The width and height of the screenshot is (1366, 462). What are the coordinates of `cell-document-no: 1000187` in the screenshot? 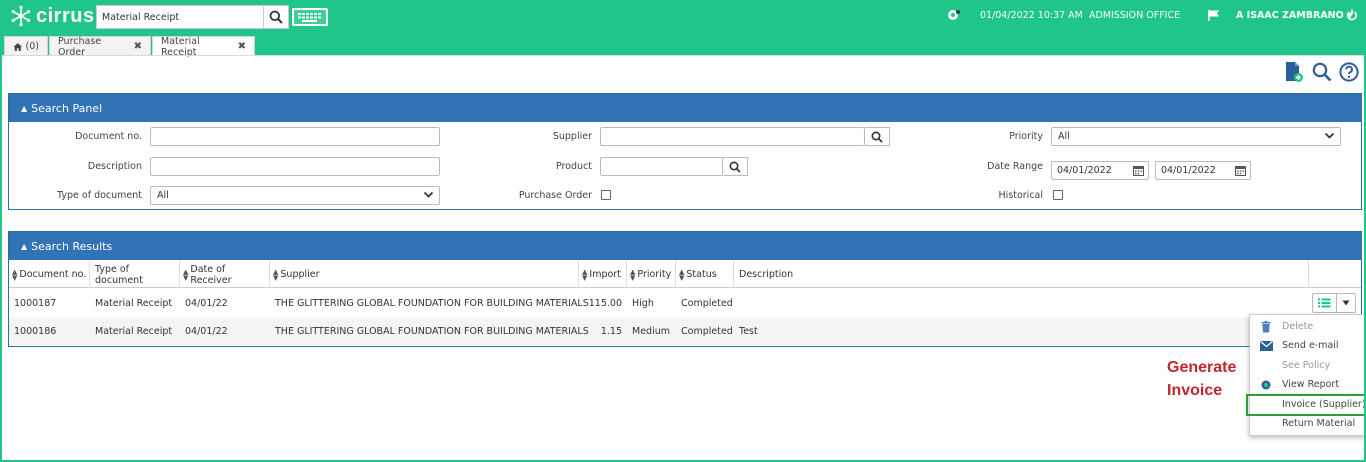 It's located at (35, 303).